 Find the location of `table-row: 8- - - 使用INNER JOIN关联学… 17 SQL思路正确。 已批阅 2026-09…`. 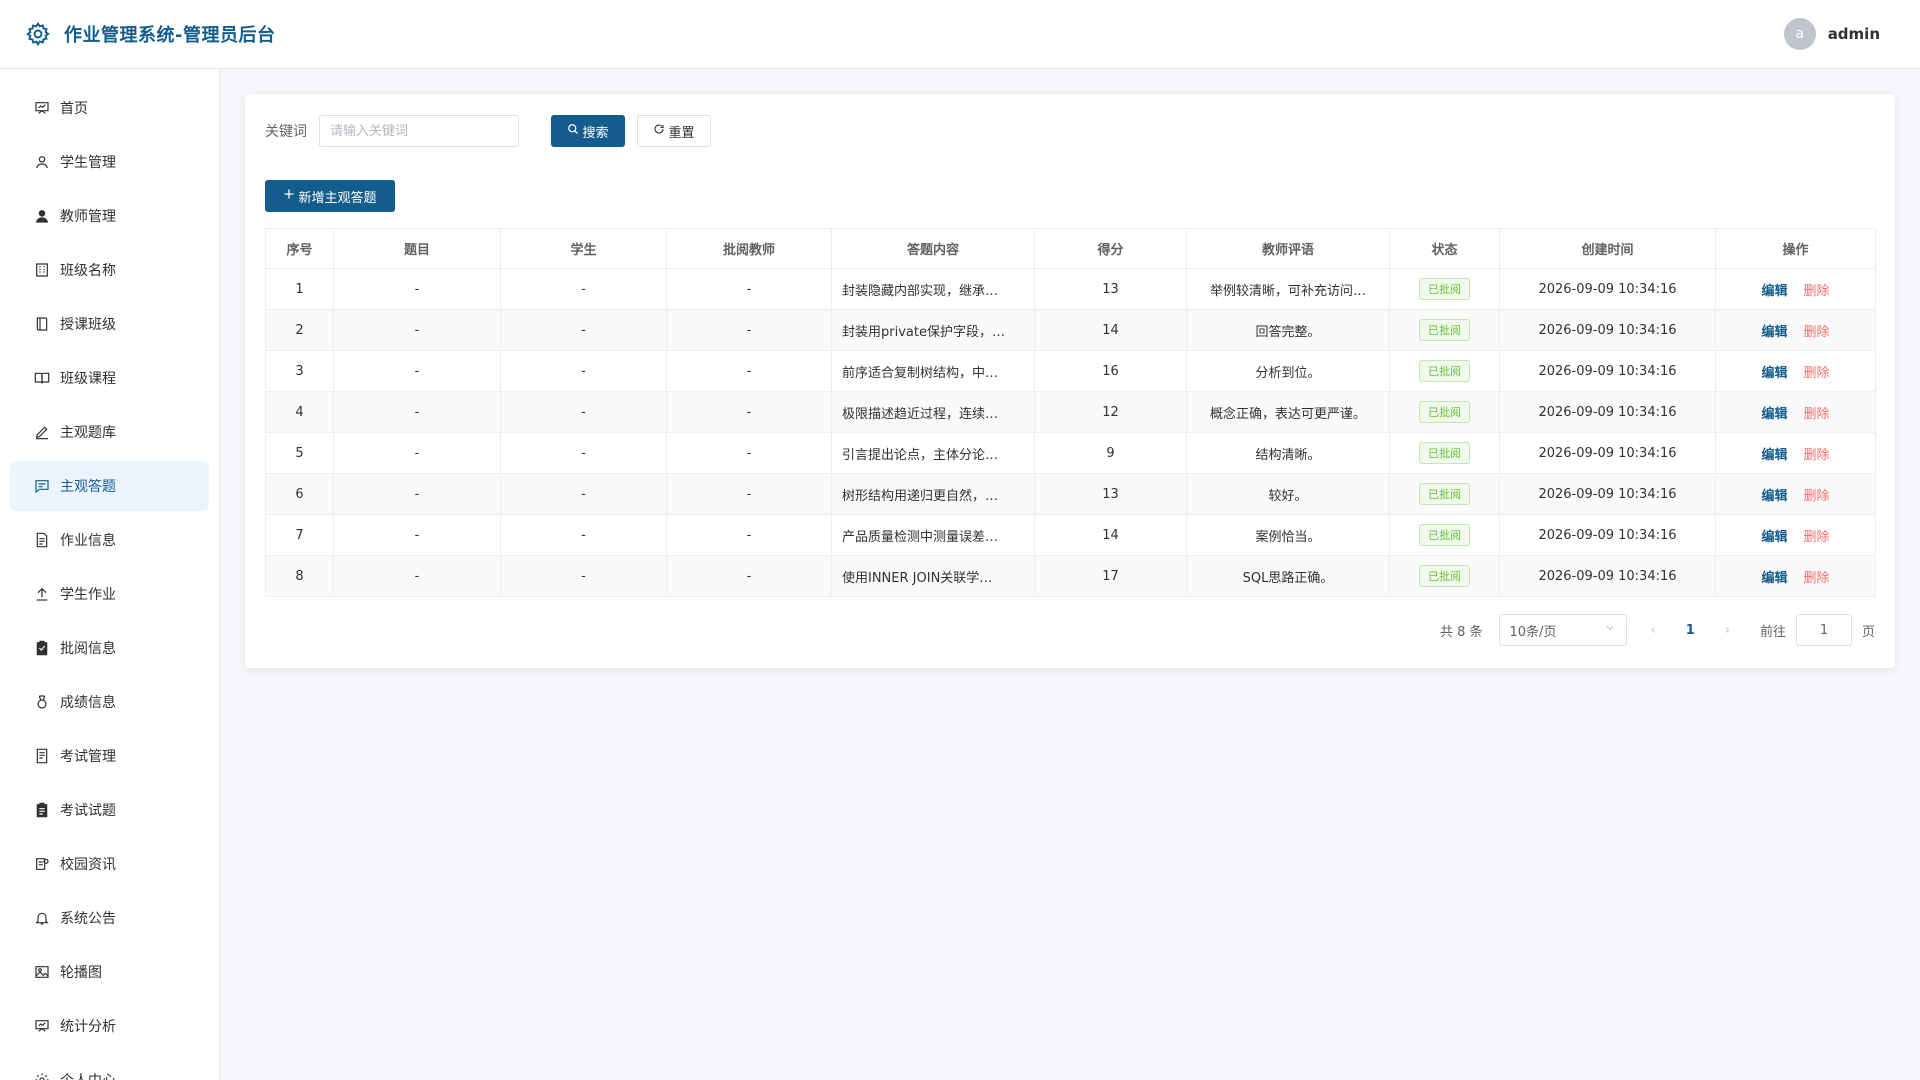

table-row: 8- - - 使用INNER JOIN关联学… 17 SQL思路正确。 已批阅 2026-09… is located at coordinates (1070, 576).